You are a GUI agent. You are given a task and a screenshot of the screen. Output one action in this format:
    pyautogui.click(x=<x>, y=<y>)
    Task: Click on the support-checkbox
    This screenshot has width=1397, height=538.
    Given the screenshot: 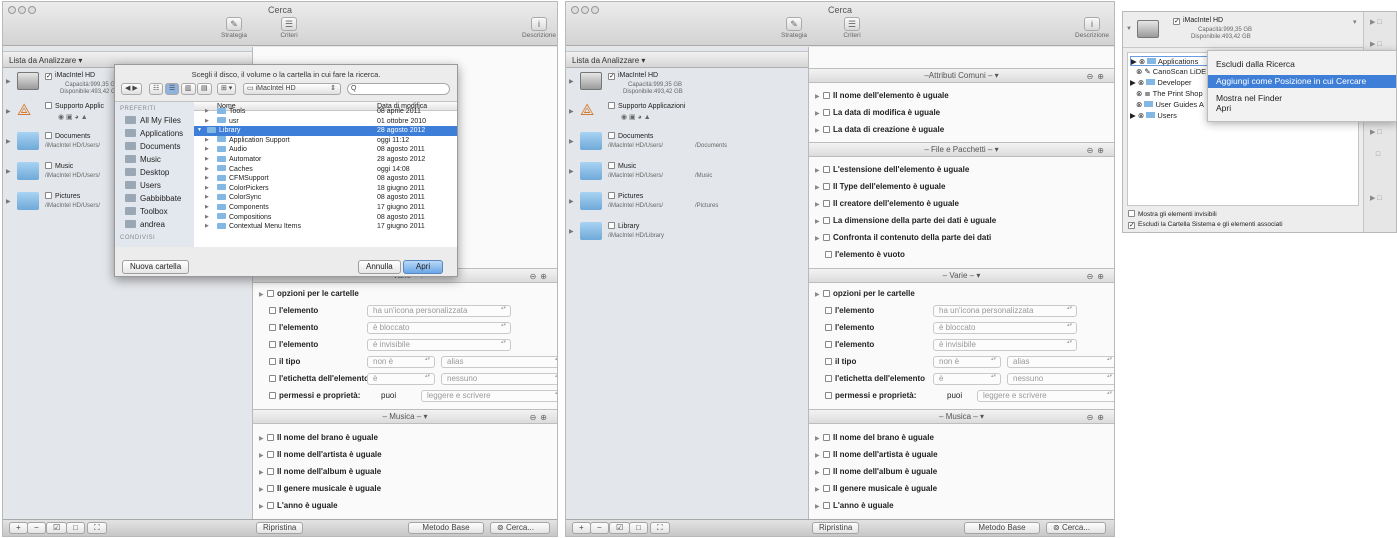 What is the action you would take?
    pyautogui.click(x=611, y=105)
    